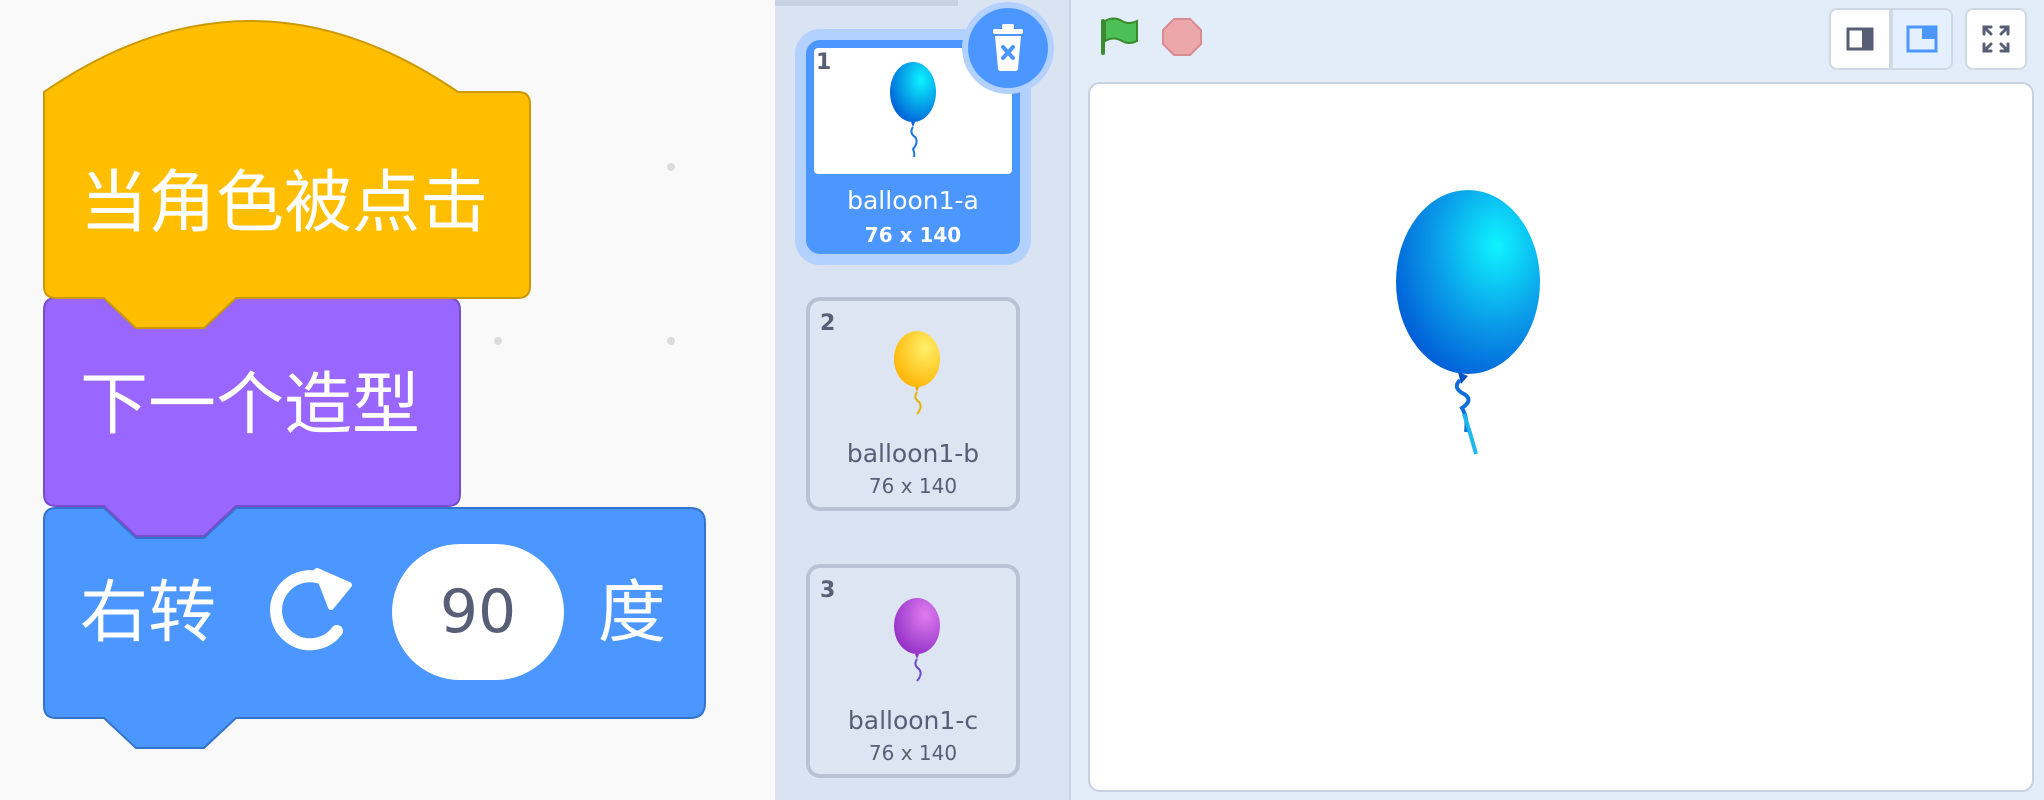  What do you see at coordinates (824, 62) in the screenshot?
I see `costume-number: 1` at bounding box center [824, 62].